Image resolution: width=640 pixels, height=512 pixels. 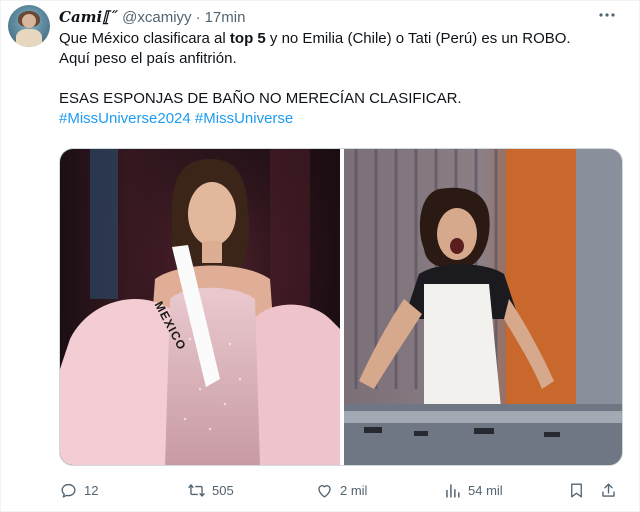 What do you see at coordinates (223, 490) in the screenshot?
I see `repost-count: 505` at bounding box center [223, 490].